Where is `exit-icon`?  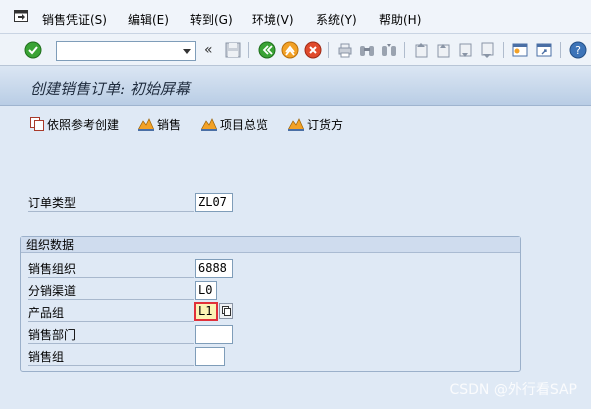
exit-icon is located at coordinates (290, 50).